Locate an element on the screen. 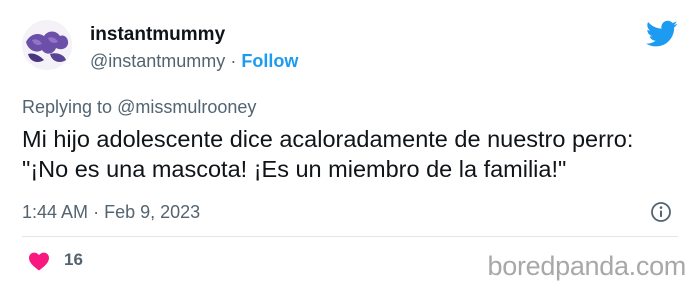  tweet-time: 1:44 AM is located at coordinates (55, 212).